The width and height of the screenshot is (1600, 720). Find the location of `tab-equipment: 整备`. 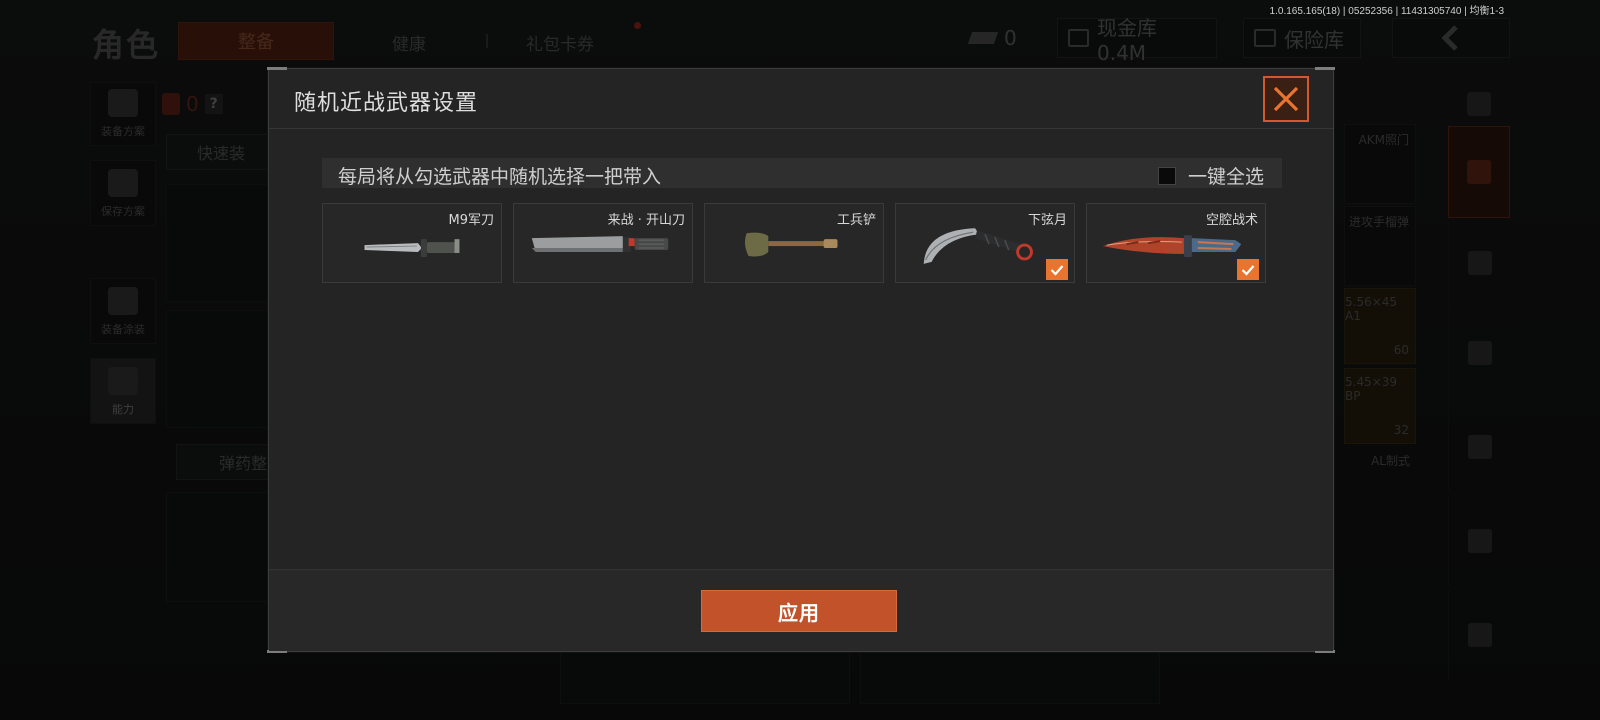

tab-equipment: 整备 is located at coordinates (256, 41).